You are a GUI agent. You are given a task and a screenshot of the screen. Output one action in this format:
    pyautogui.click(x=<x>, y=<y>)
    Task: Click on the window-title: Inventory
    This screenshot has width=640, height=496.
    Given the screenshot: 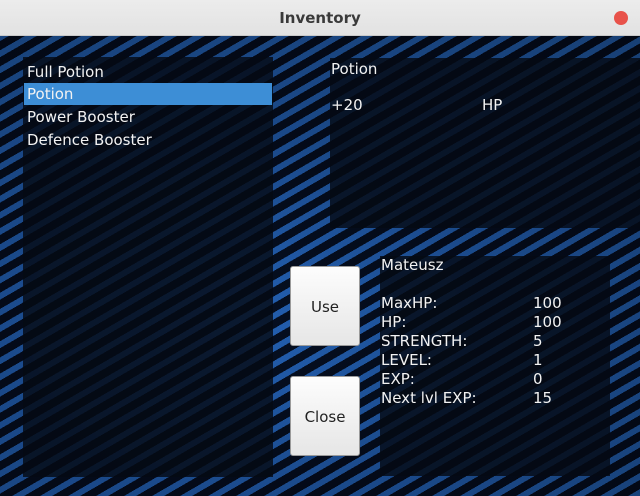 What is the action you would take?
    pyautogui.click(x=320, y=18)
    